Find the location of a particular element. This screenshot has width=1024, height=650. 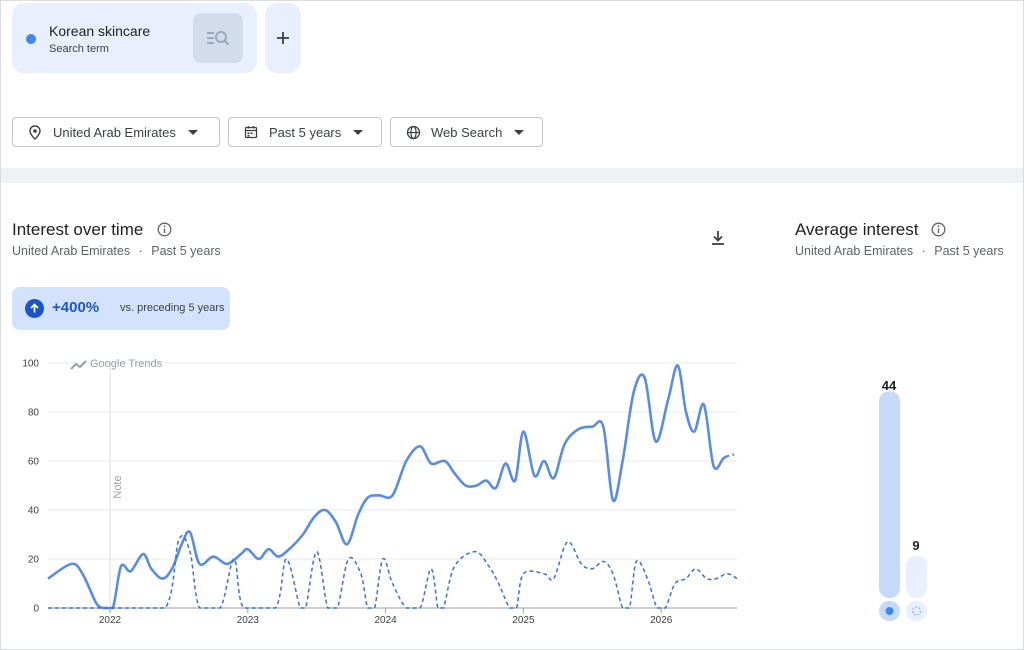

change-badge: +400% vs. preceding 5 years is located at coordinates (121, 308).